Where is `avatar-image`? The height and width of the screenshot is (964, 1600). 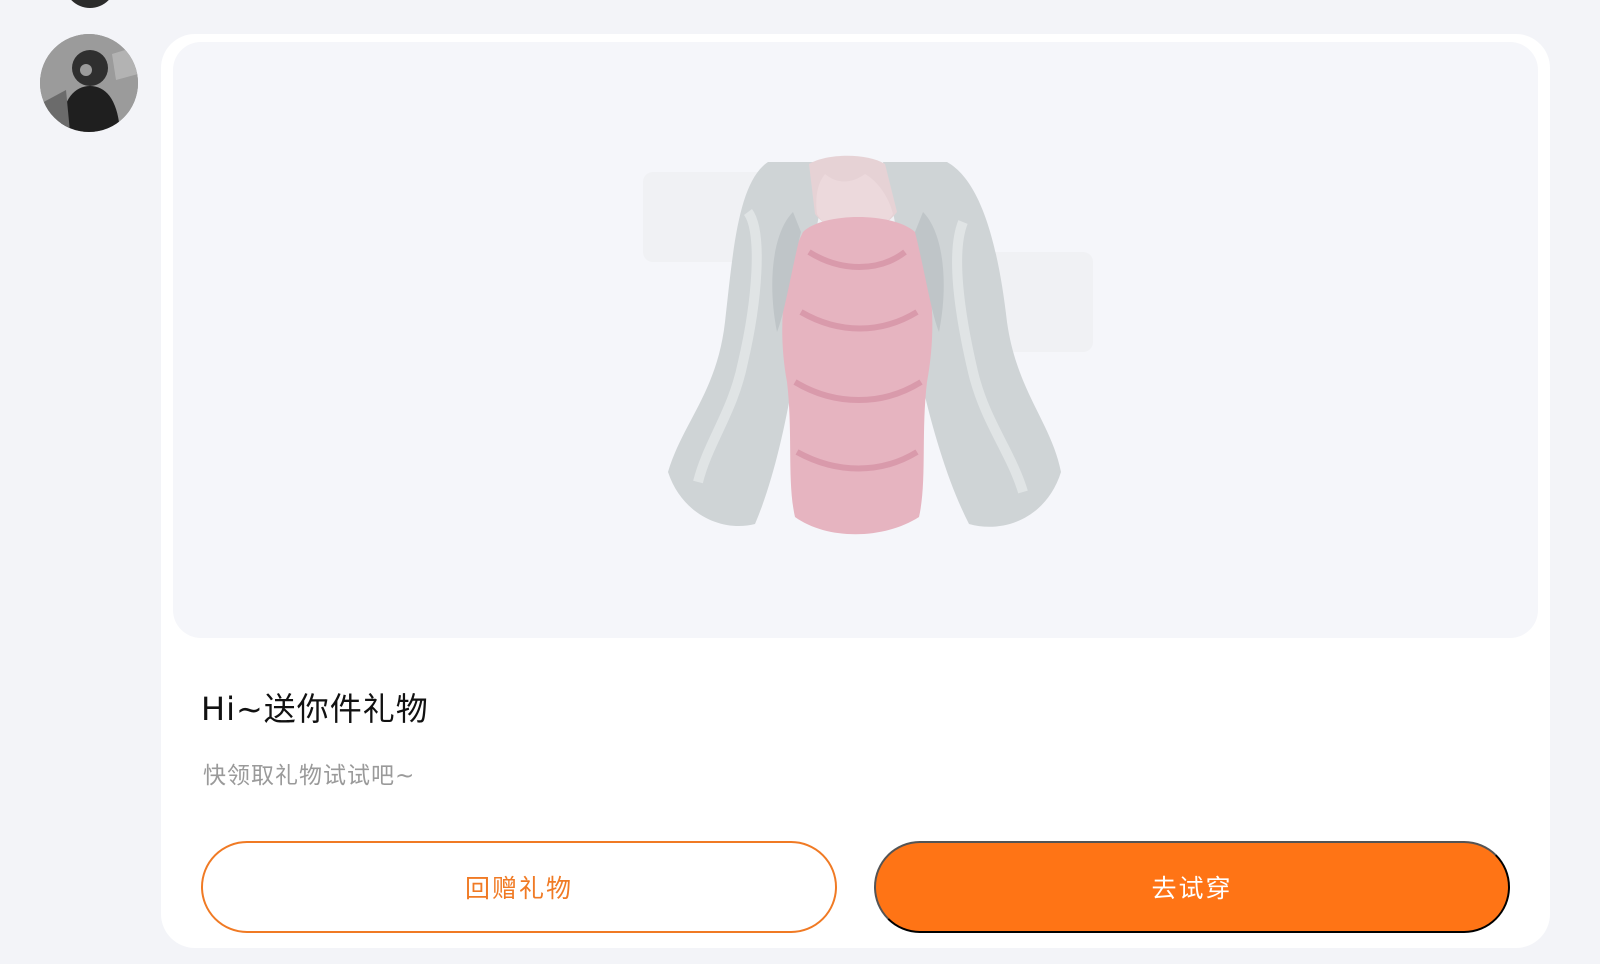 avatar-image is located at coordinates (89, 83).